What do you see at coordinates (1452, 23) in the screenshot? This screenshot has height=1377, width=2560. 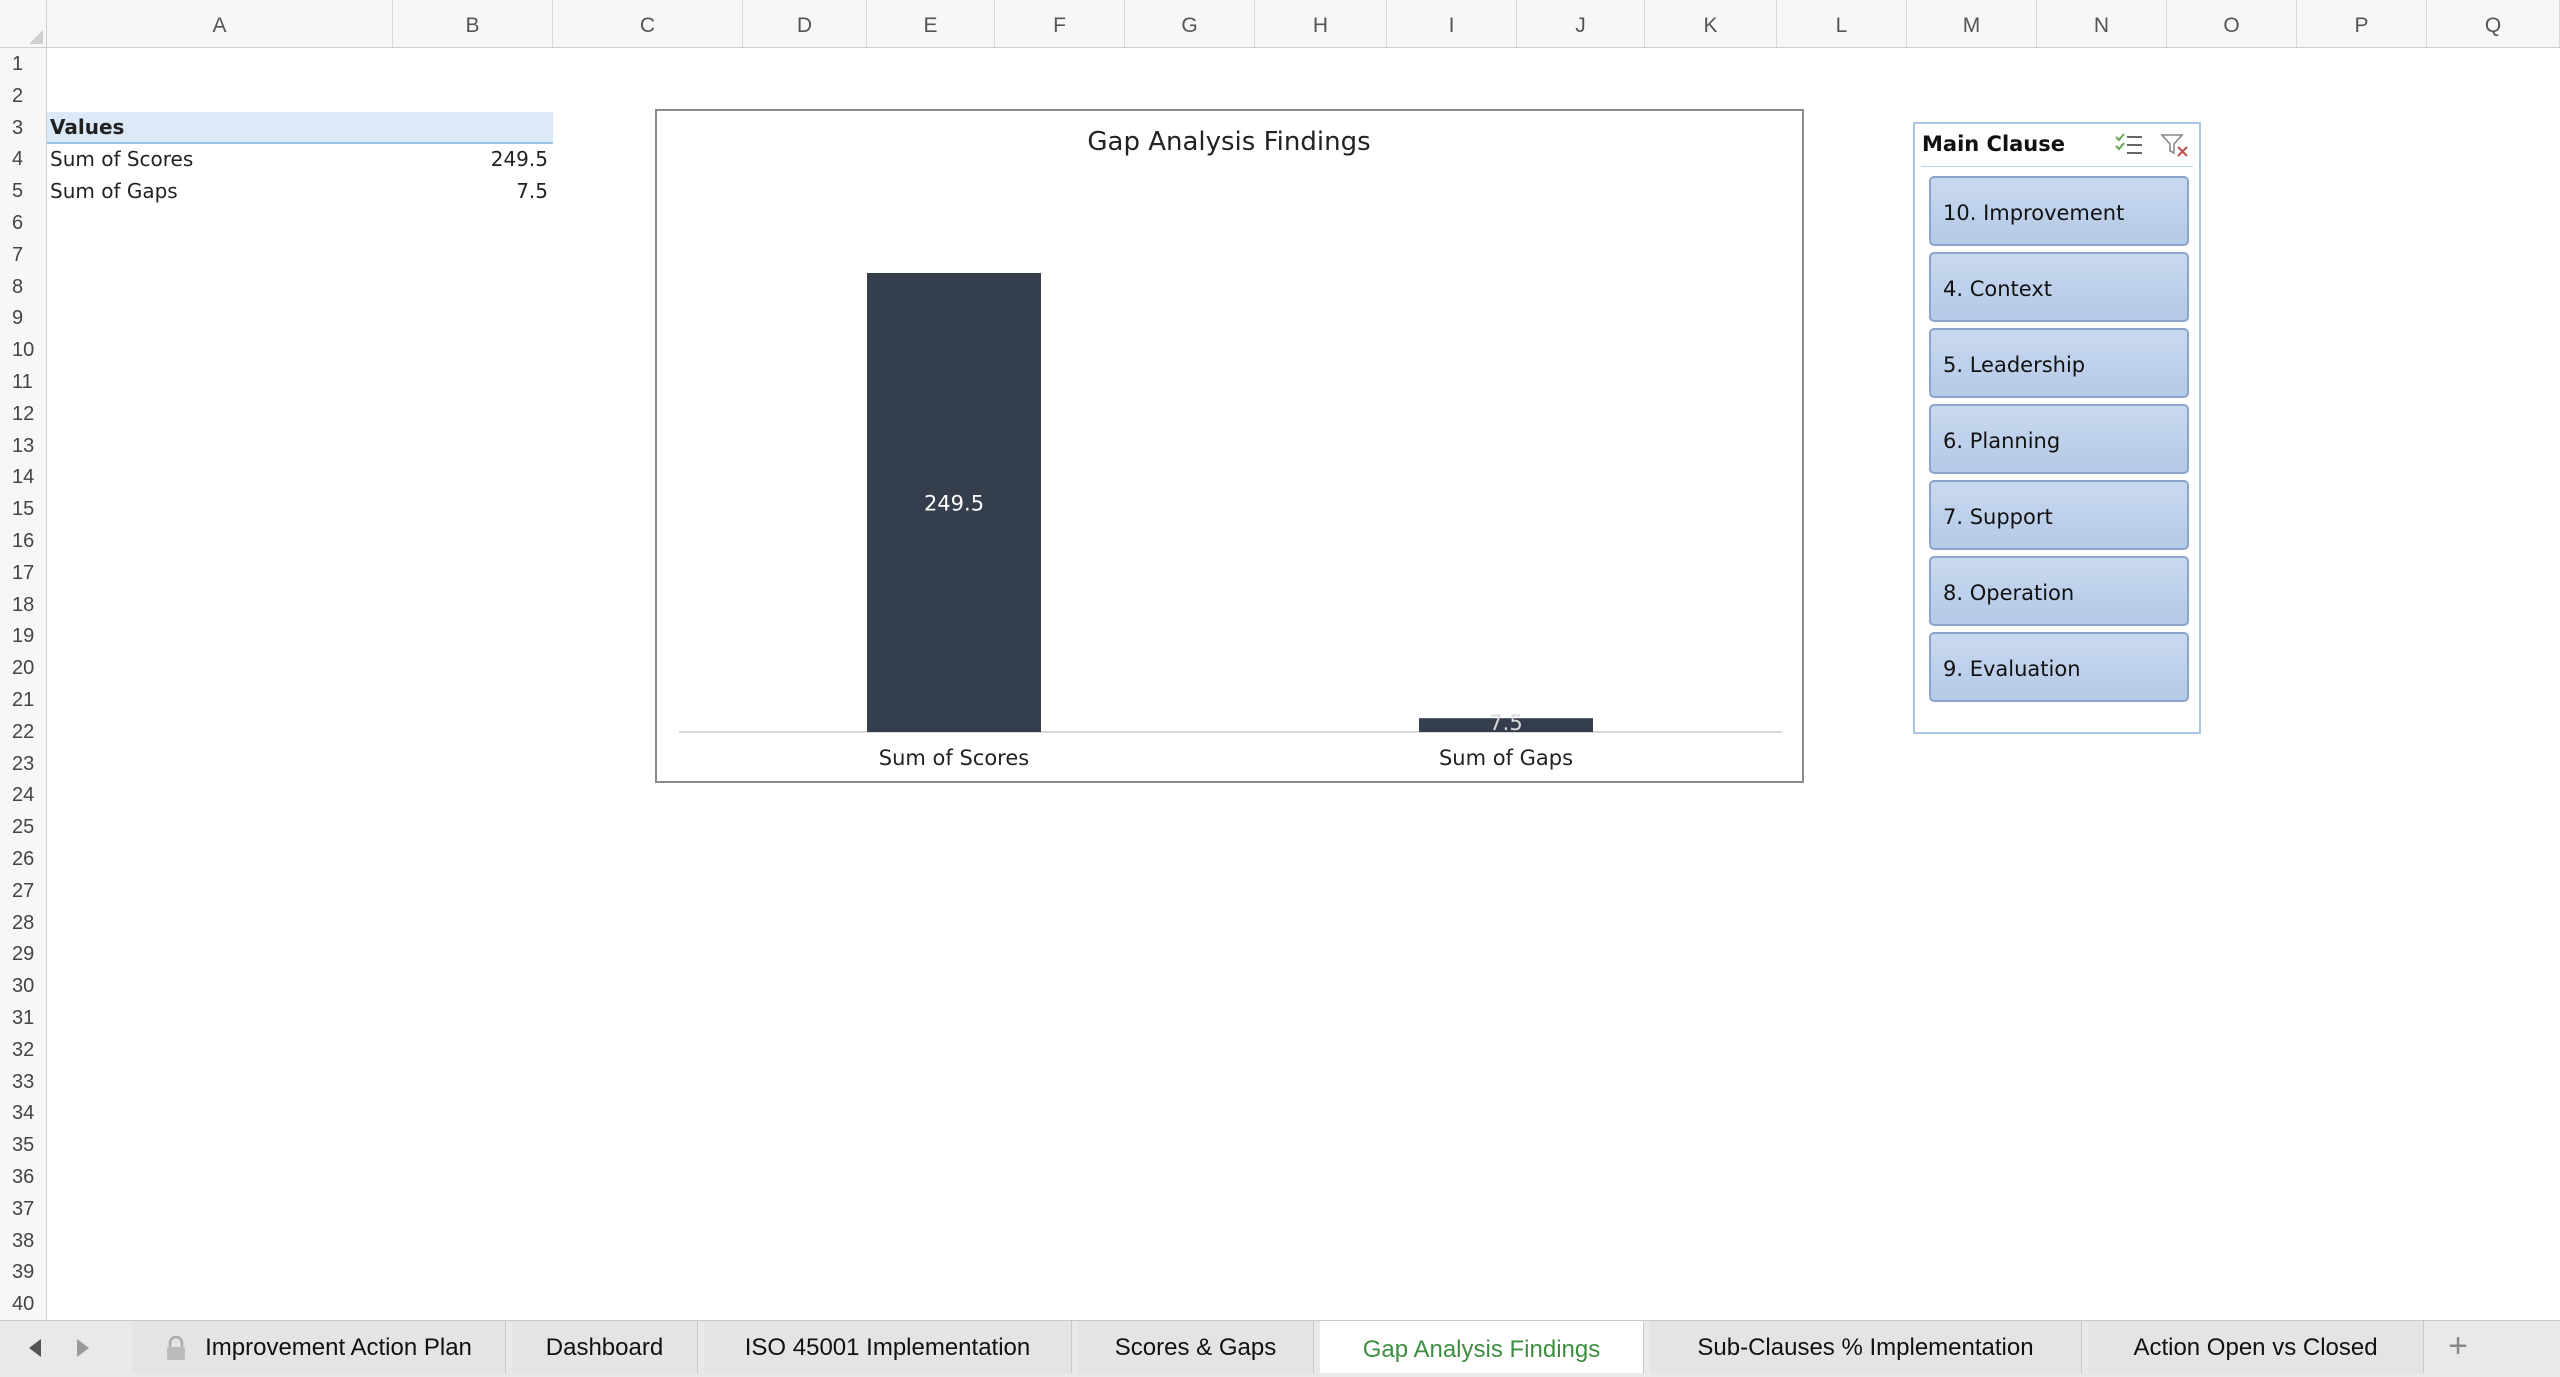 I see `column-header-i: I` at bounding box center [1452, 23].